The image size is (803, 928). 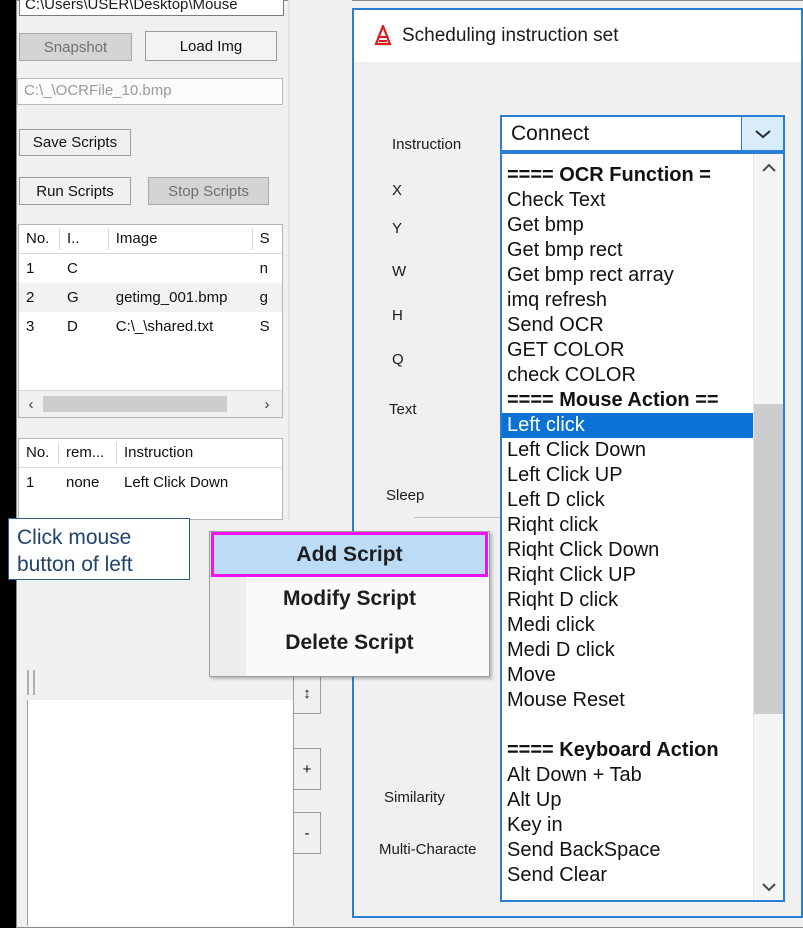 I want to click on save-scripts-button: Save Scripts, so click(x=75, y=142).